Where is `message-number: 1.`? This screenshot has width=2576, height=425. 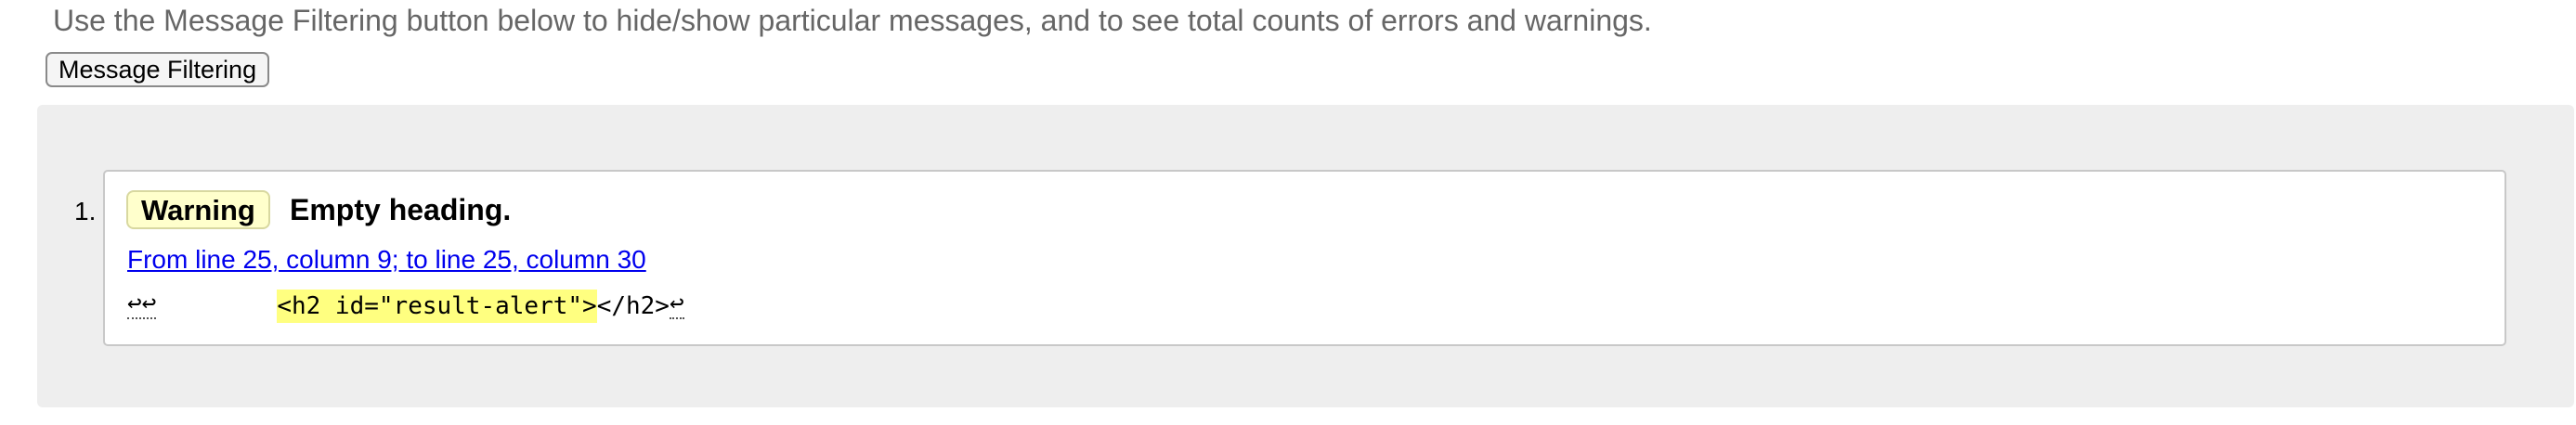
message-number: 1. is located at coordinates (85, 211).